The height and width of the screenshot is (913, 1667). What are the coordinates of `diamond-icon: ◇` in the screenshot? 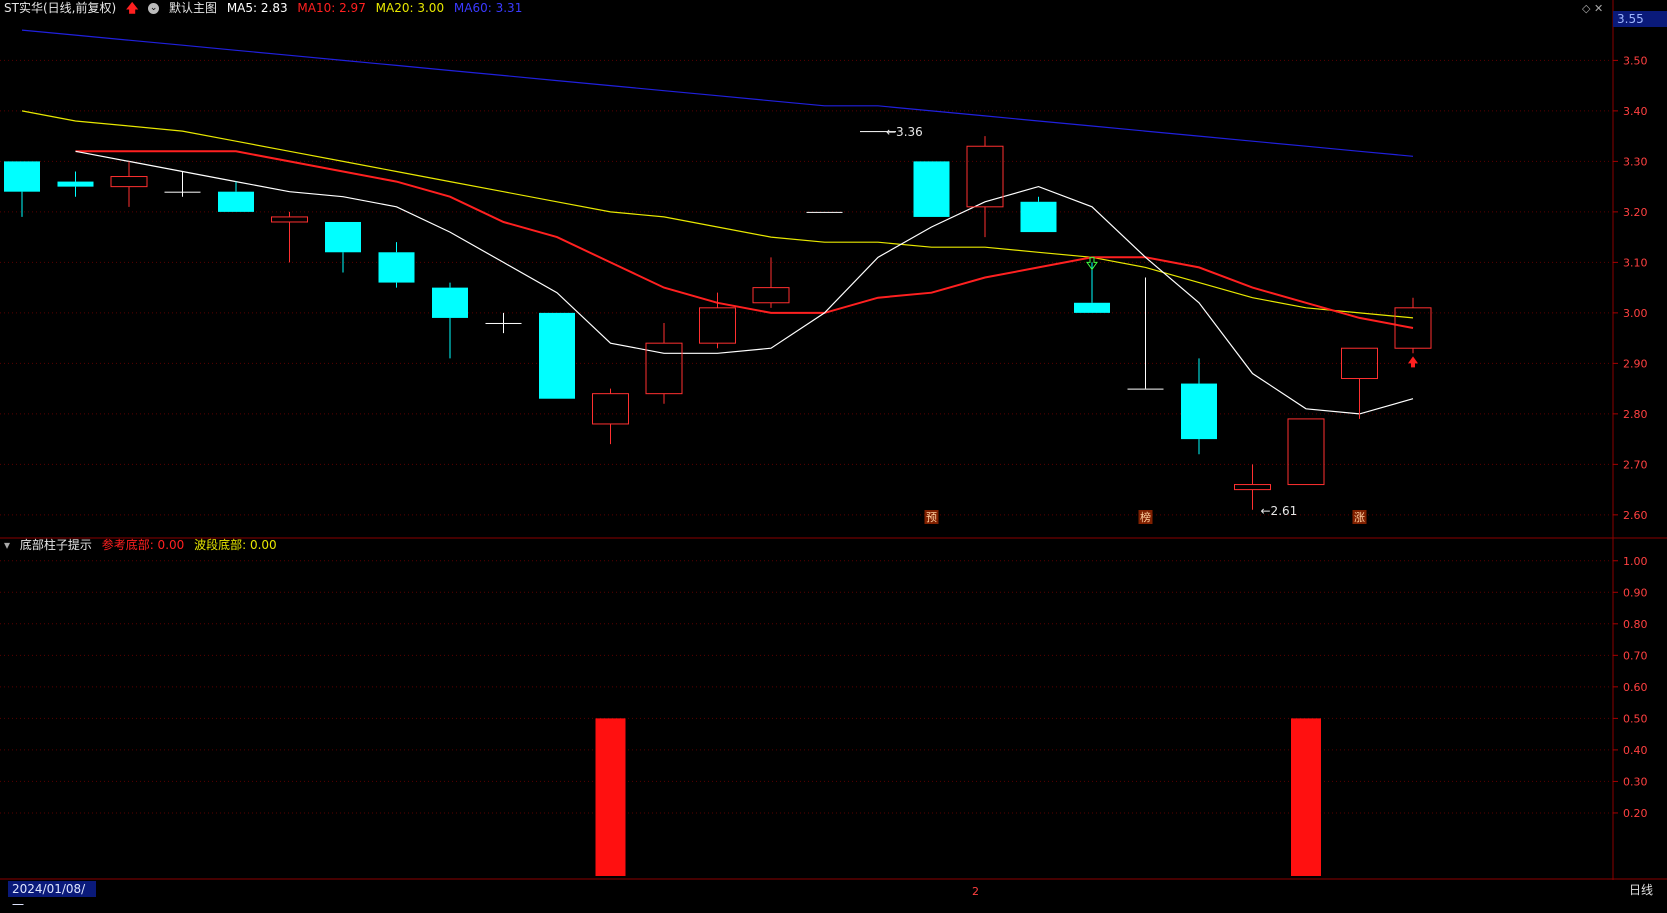 It's located at (1586, 8).